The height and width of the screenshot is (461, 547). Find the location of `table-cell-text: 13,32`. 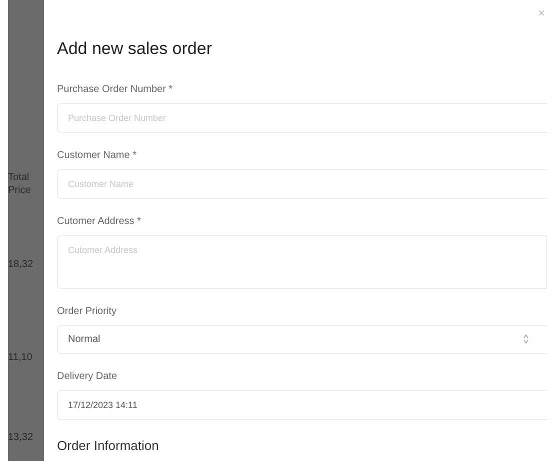

table-cell-text: 13,32 is located at coordinates (21, 438).